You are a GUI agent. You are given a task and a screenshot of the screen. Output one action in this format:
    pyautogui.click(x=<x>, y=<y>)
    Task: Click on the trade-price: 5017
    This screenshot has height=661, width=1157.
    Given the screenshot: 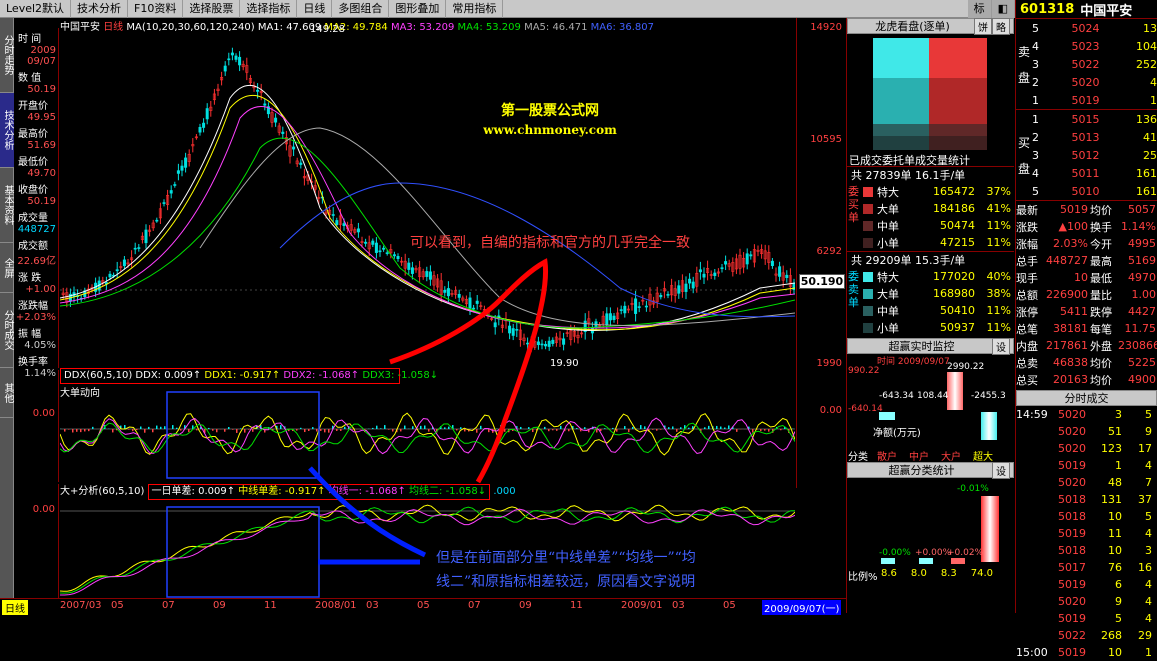 What is the action you would take?
    pyautogui.click(x=1068, y=567)
    